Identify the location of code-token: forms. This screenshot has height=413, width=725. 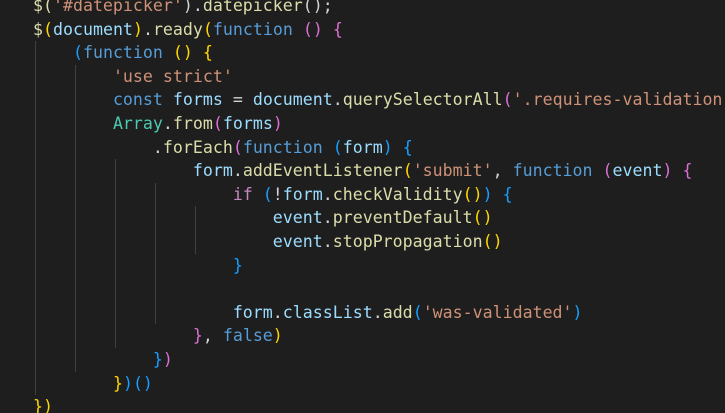
(247, 123).